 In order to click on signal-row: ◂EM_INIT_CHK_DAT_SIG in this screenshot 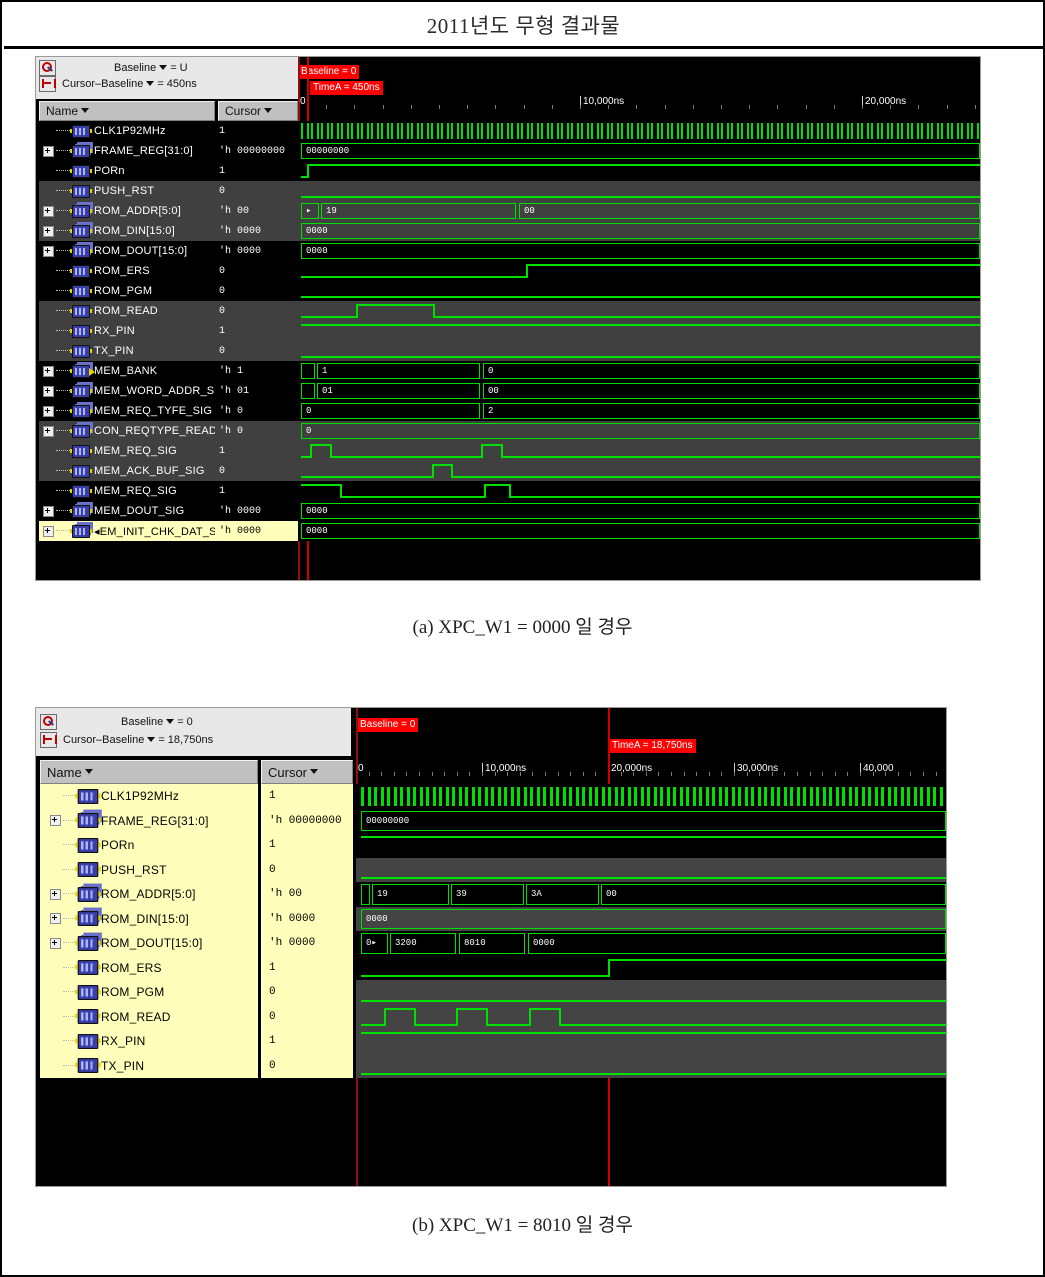, I will do `click(127, 531)`.